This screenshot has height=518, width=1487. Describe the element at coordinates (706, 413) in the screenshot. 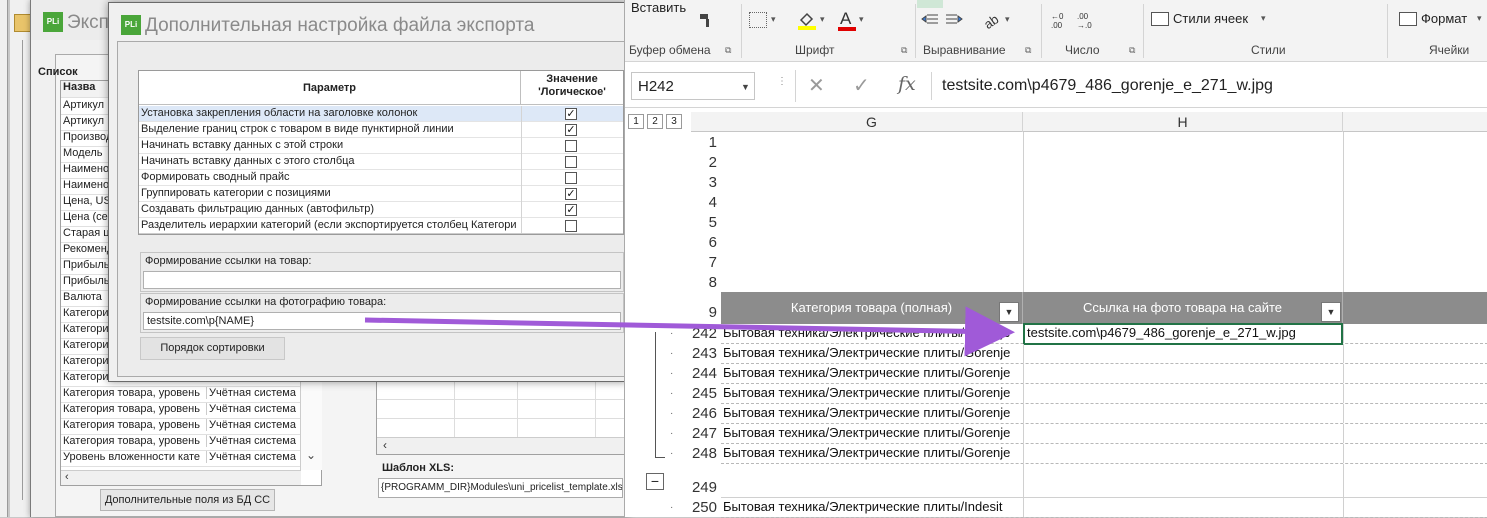

I see `row-header: 246` at that location.